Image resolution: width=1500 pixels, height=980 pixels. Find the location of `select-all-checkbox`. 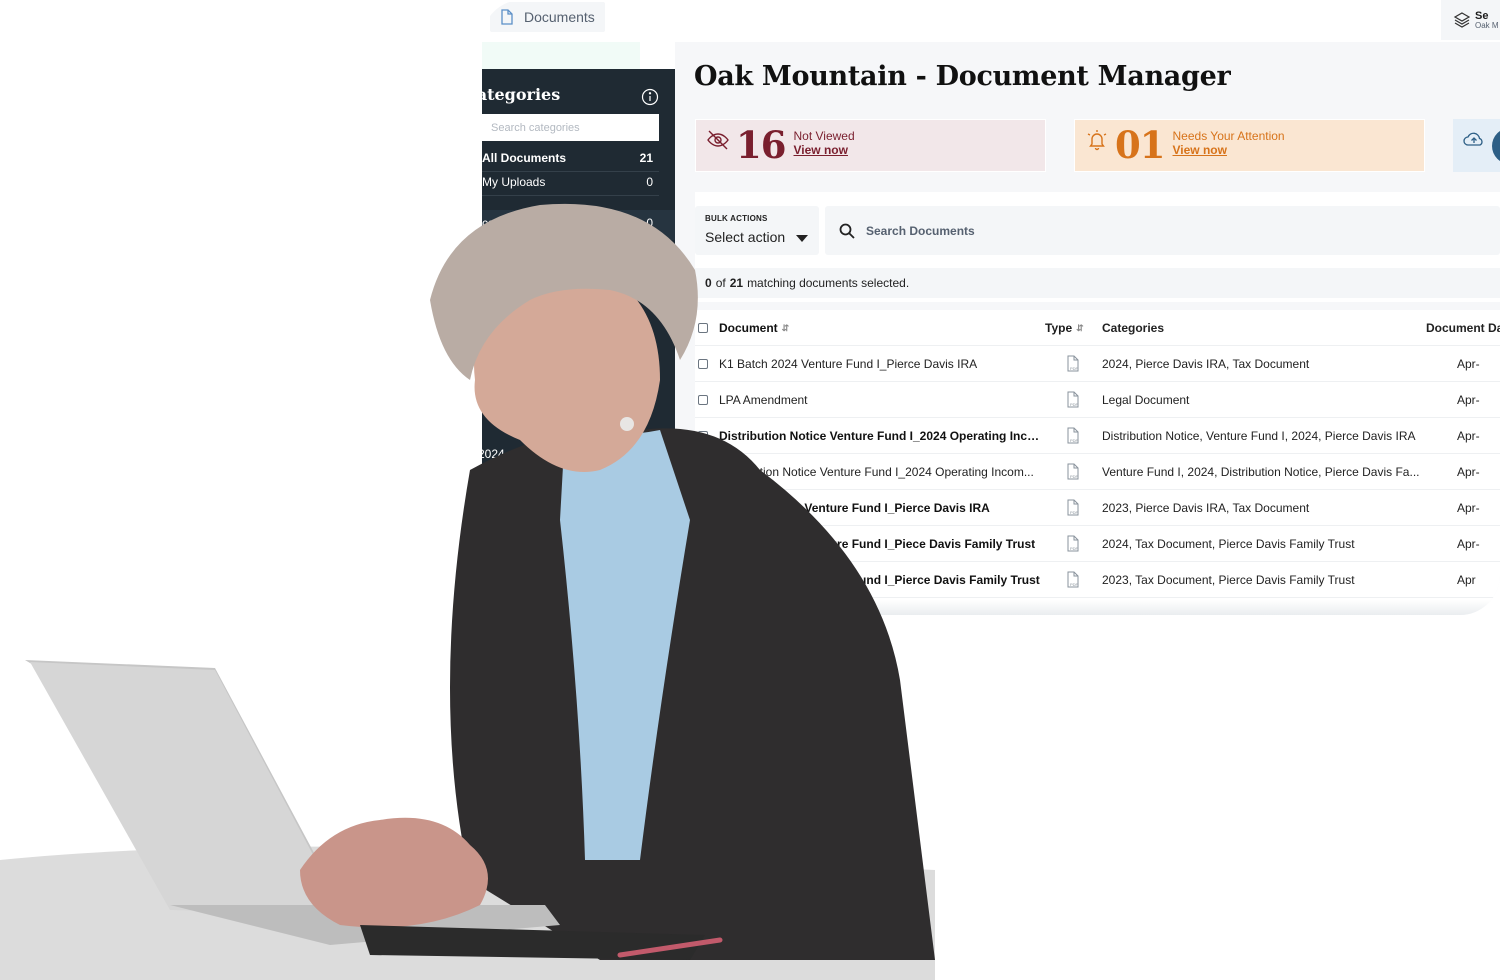

select-all-checkbox is located at coordinates (703, 327).